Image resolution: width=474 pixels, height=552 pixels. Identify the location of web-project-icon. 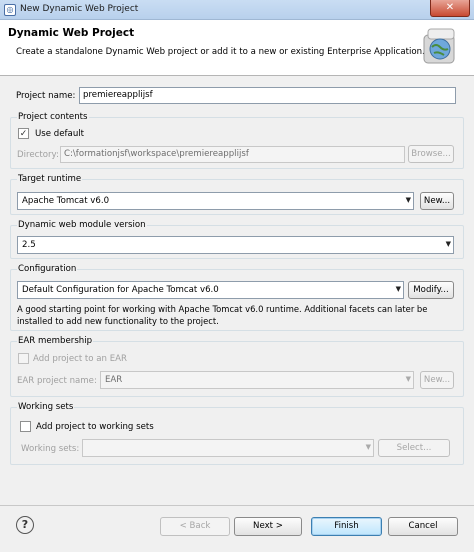
(439, 46).